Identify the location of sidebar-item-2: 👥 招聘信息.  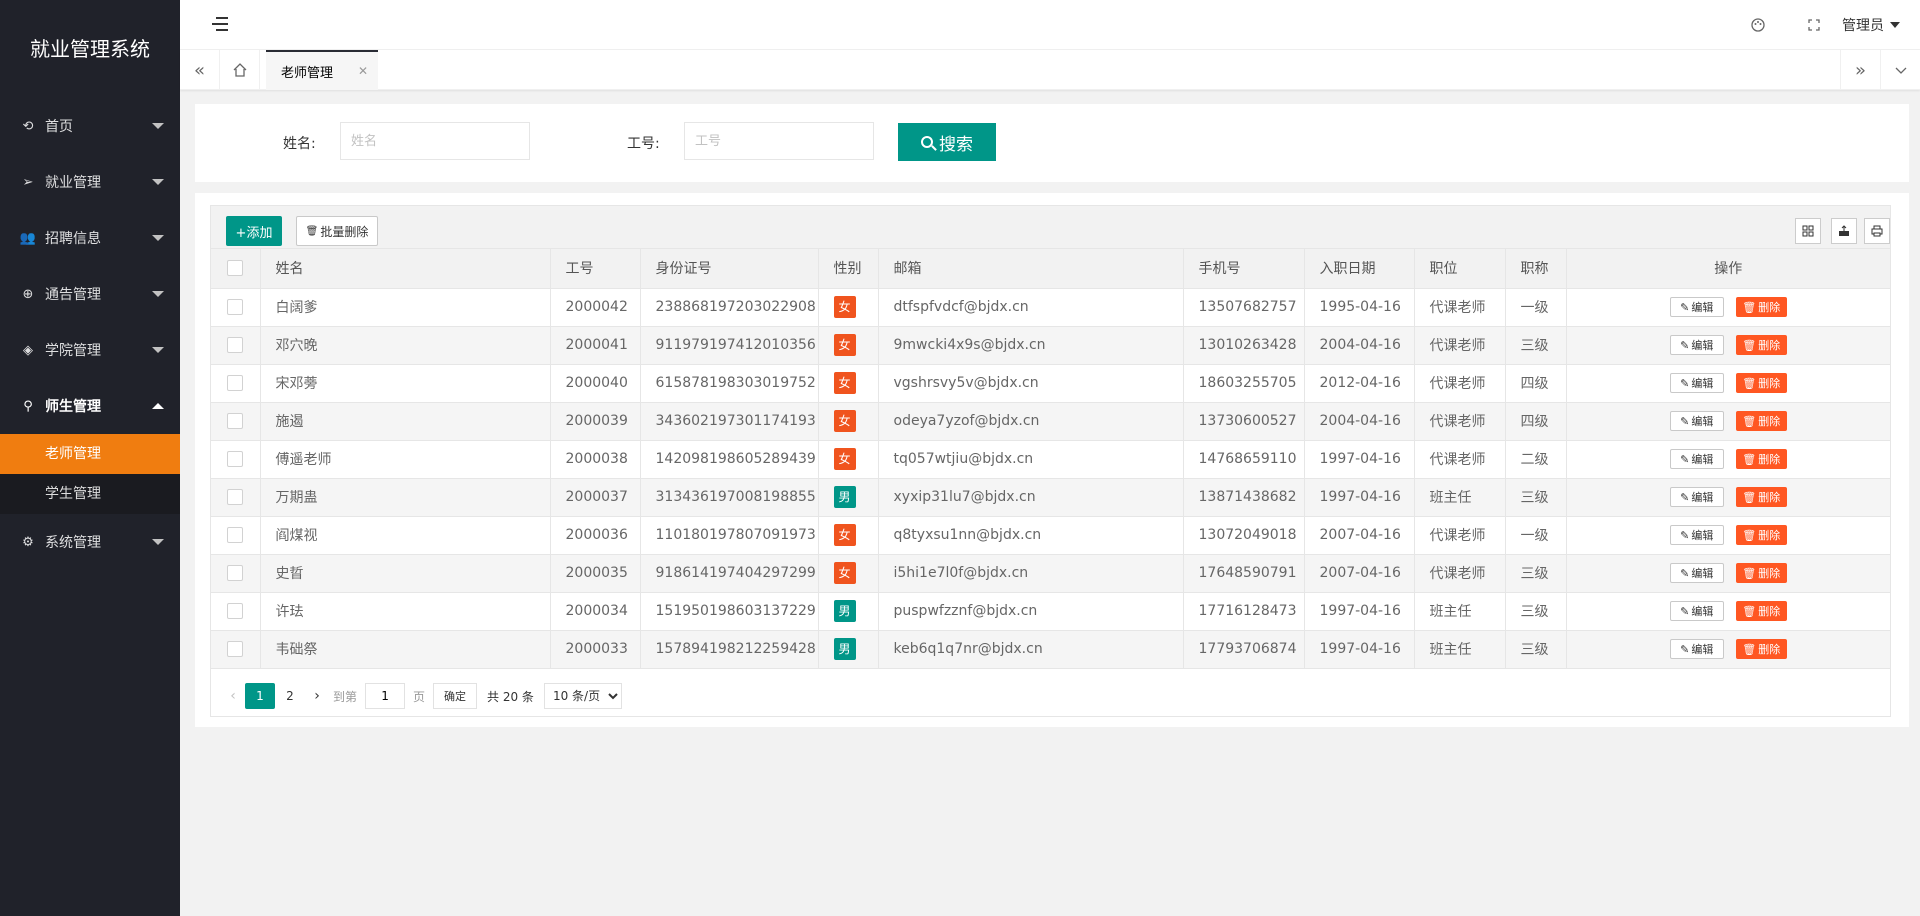
(90, 238).